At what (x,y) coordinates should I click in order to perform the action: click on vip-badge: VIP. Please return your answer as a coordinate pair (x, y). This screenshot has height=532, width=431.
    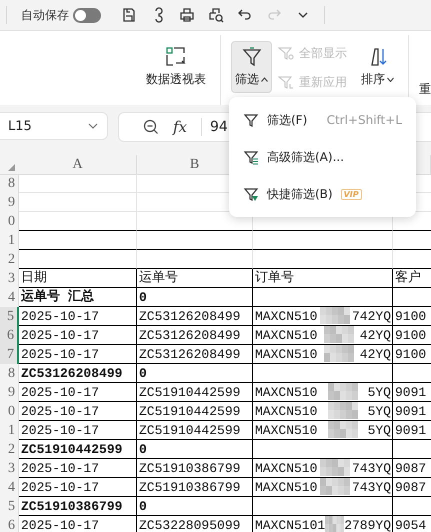
    Looking at the image, I should click on (351, 194).